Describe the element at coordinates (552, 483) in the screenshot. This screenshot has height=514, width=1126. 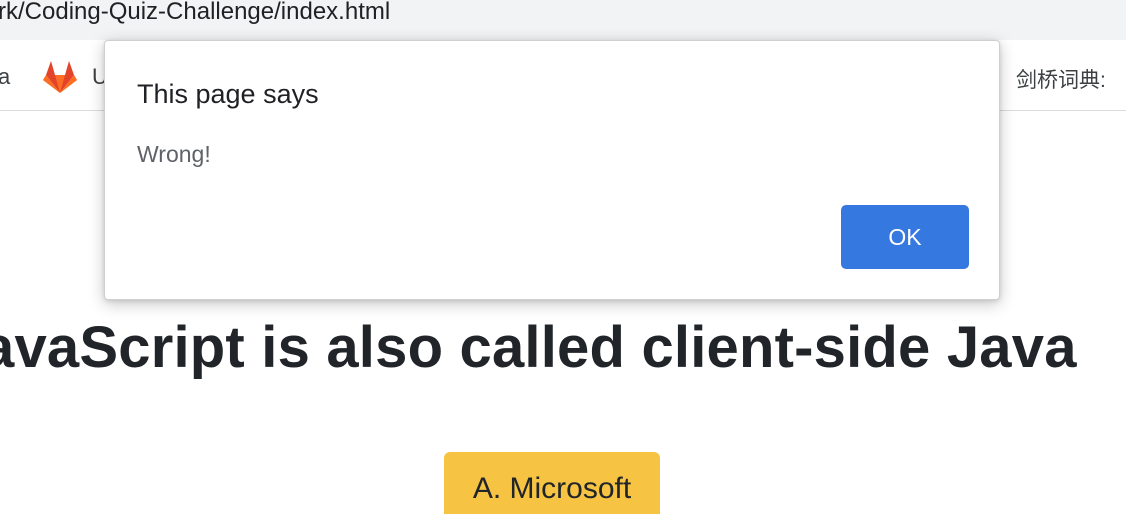
I see `answer-a-button: A. Microsoft` at that location.